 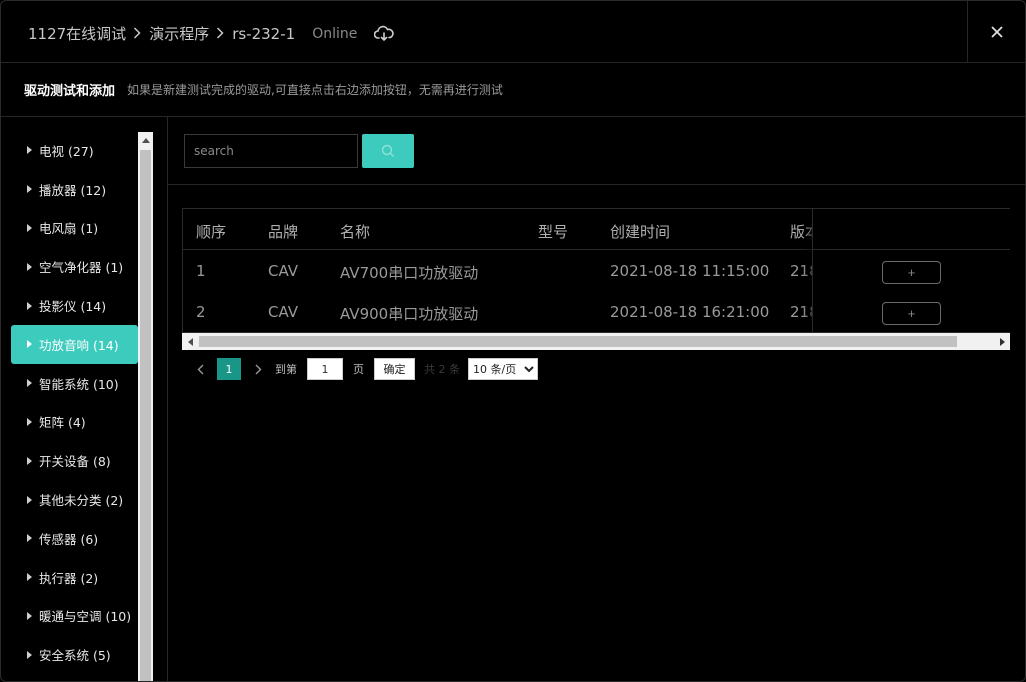 What do you see at coordinates (283, 232) in the screenshot?
I see `column-header-brand: 品牌` at bounding box center [283, 232].